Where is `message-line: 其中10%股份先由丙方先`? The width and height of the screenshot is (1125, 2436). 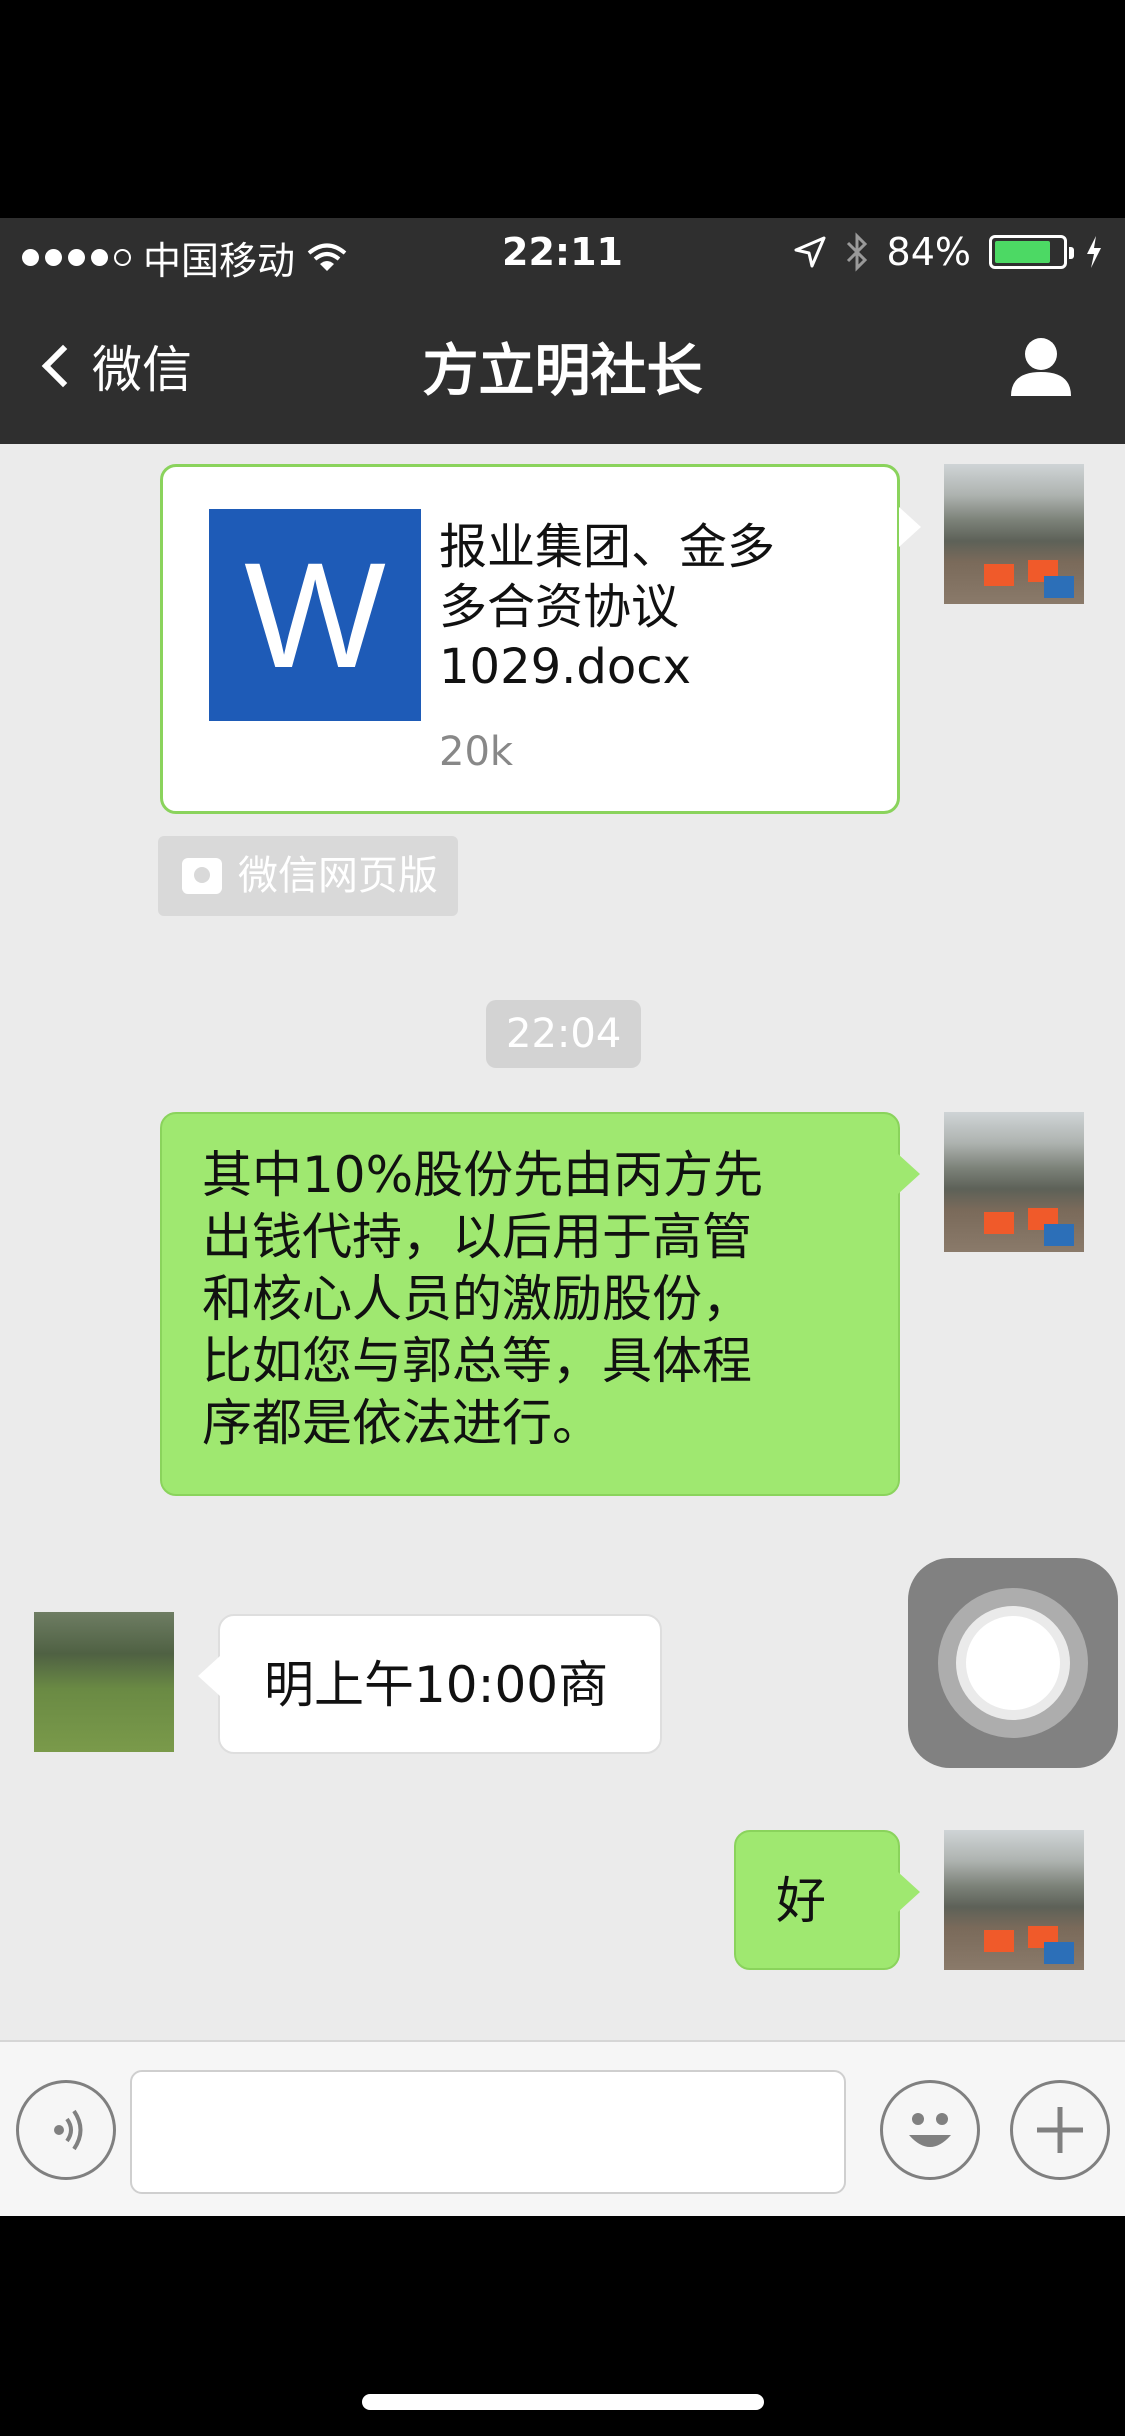
message-line: 其中10%股份先由丙方先 is located at coordinates (483, 1175).